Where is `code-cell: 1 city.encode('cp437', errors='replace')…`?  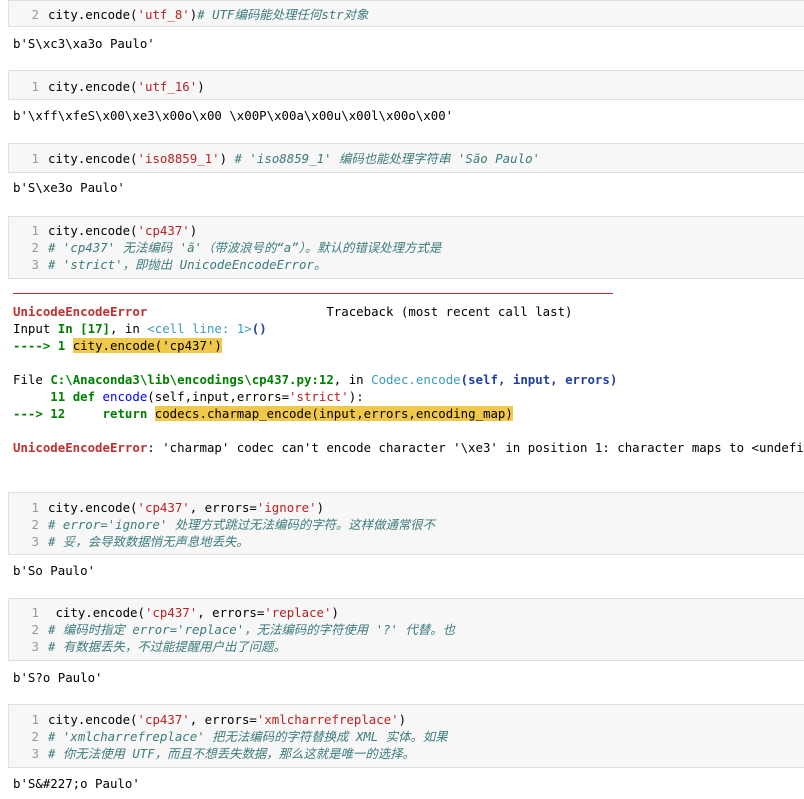 code-cell: 1 city.encode('cp437', errors='replace')… is located at coordinates (406, 629).